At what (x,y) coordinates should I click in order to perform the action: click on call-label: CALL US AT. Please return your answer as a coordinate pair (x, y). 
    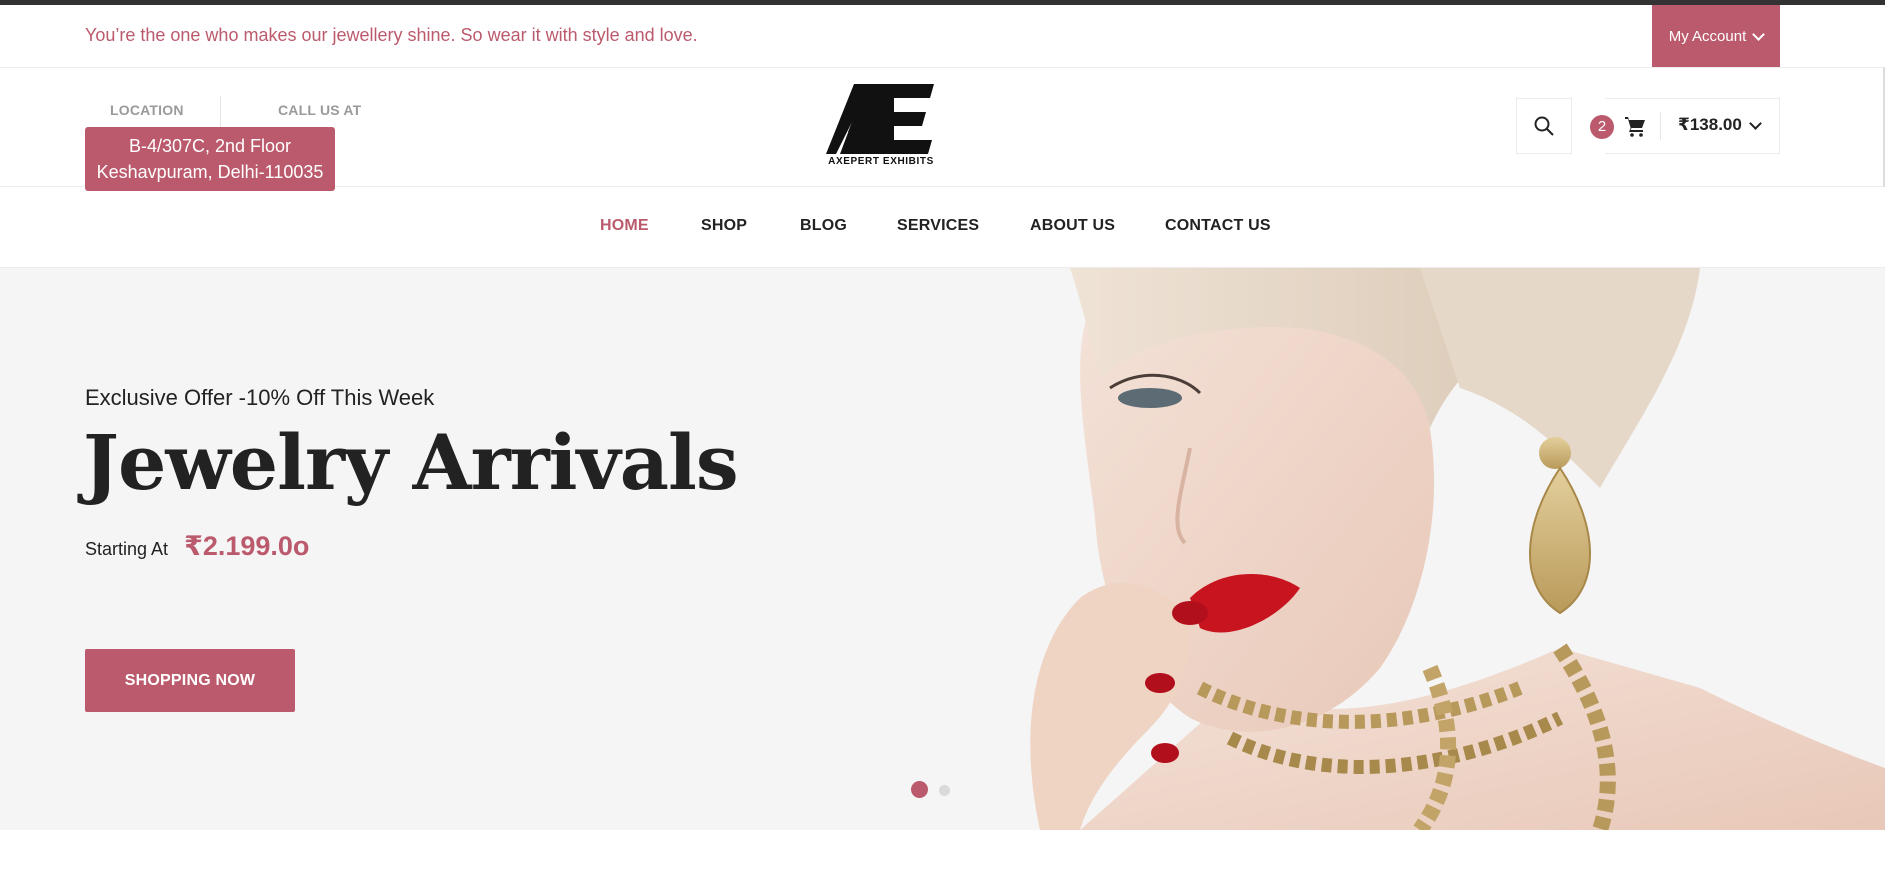
    Looking at the image, I should click on (320, 110).